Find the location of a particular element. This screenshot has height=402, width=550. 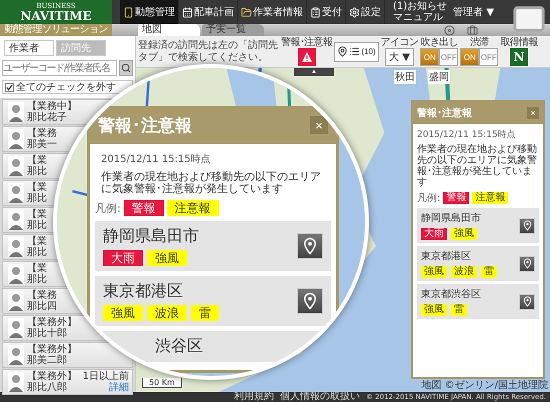

briefcase-icon is located at coordinates (472, 30).